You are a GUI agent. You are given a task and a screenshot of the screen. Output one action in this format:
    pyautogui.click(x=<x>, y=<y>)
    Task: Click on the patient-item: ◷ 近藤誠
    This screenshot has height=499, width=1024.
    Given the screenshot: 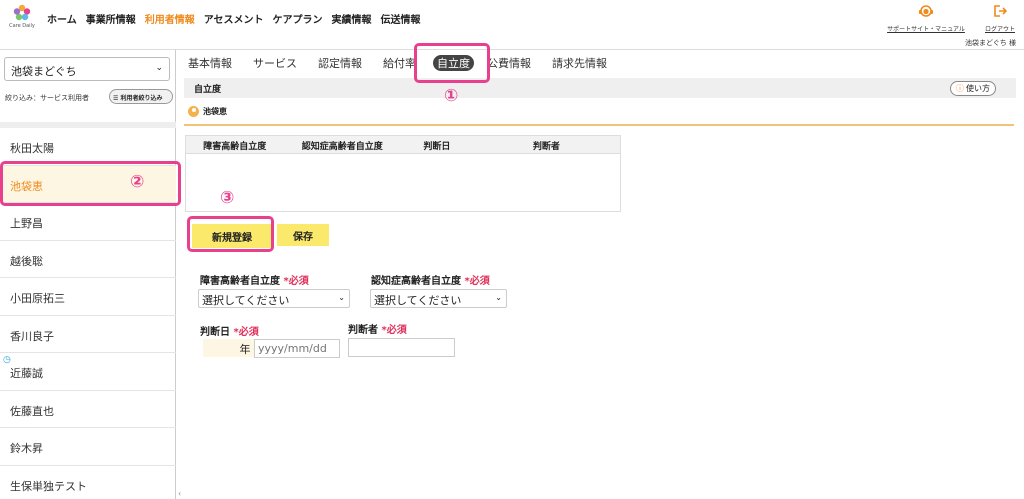 What is the action you would take?
    pyautogui.click(x=88, y=372)
    